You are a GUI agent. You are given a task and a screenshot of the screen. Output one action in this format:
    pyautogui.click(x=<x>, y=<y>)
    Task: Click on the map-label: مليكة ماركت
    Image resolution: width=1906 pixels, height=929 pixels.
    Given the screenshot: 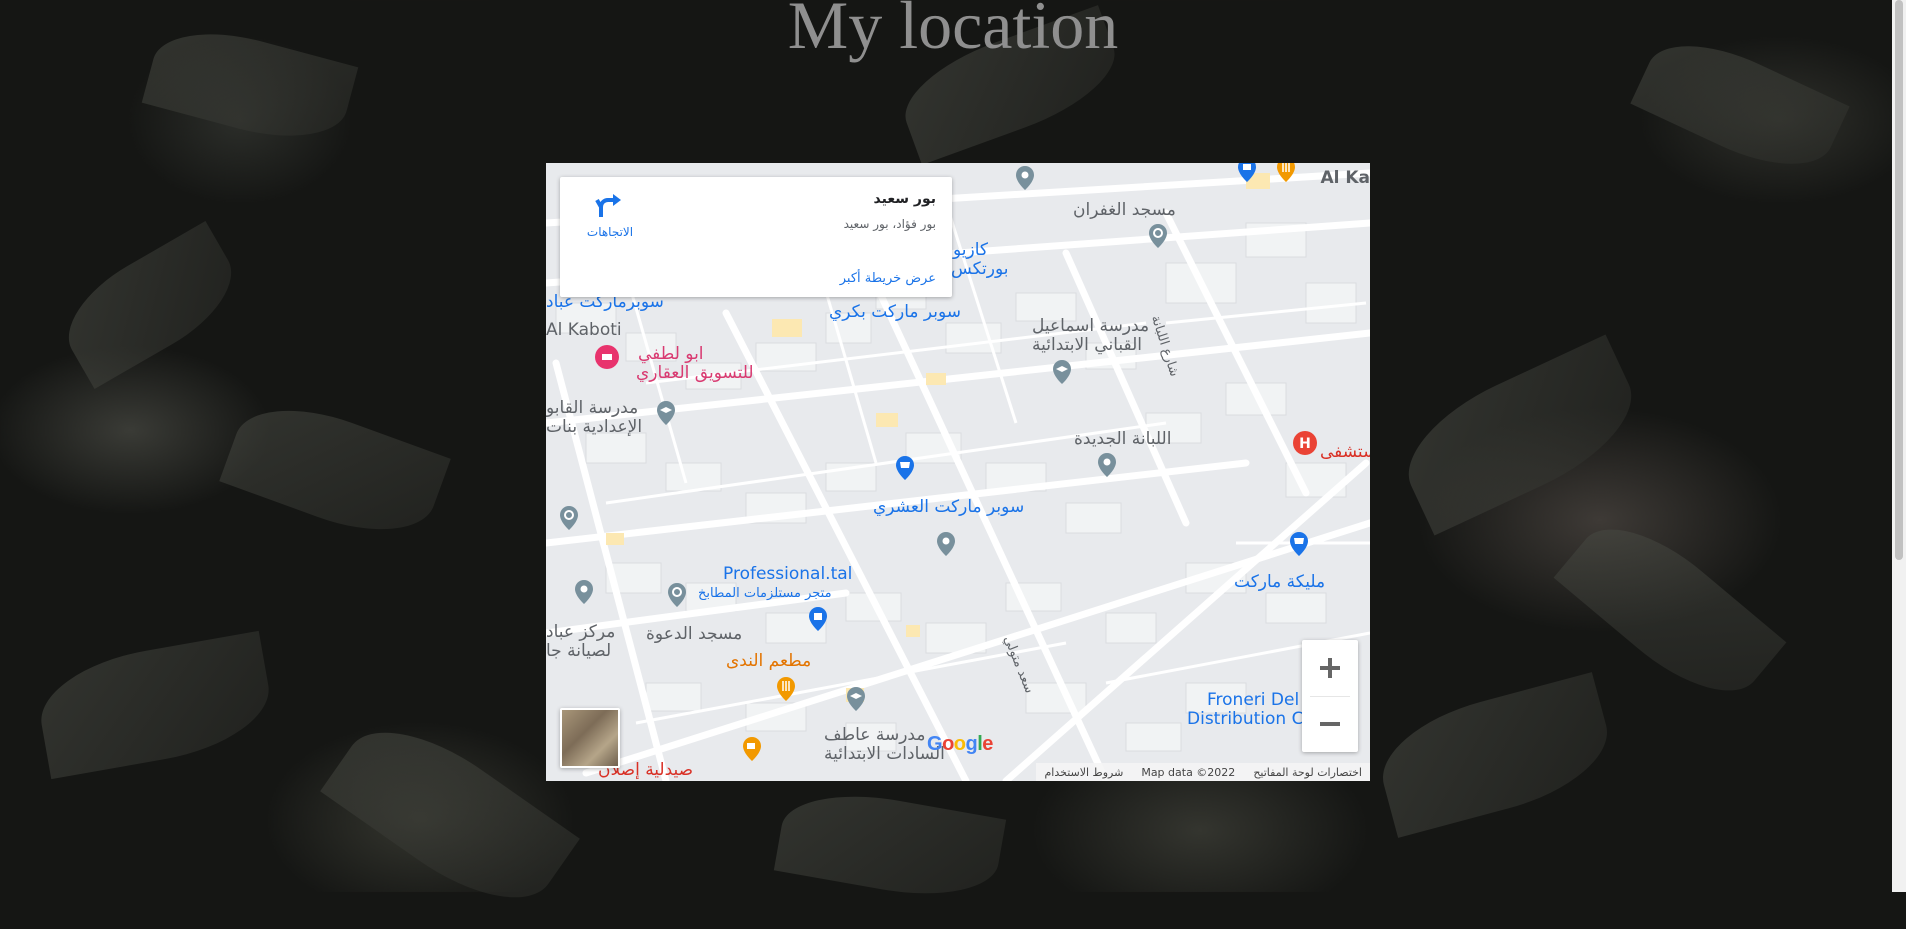 What is the action you would take?
    pyautogui.click(x=1280, y=582)
    